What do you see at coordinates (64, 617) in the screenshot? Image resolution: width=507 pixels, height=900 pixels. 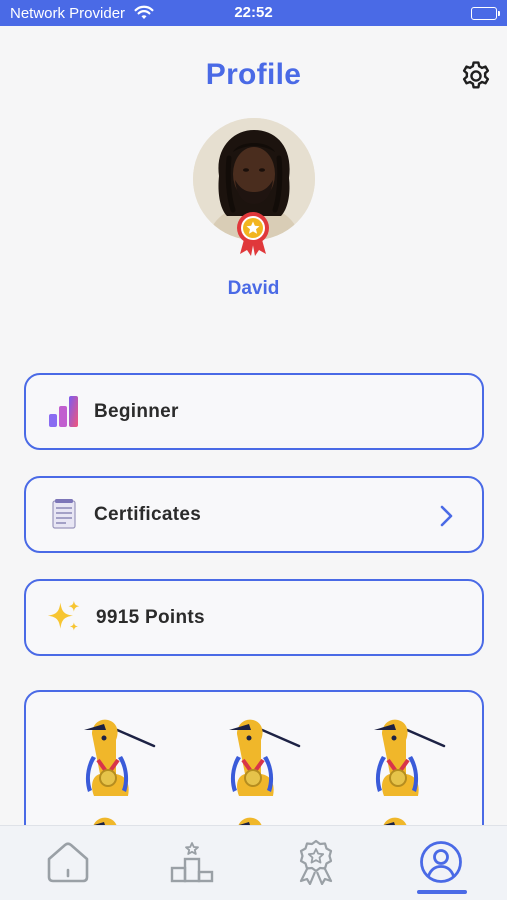 I see `sparkles-icon` at bounding box center [64, 617].